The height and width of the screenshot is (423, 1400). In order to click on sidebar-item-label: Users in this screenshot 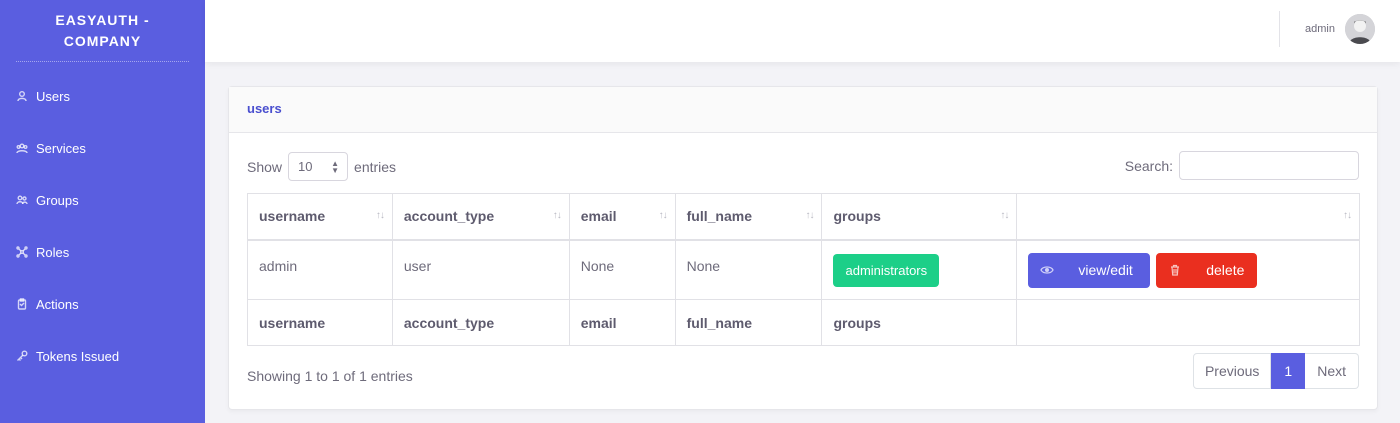, I will do `click(53, 96)`.